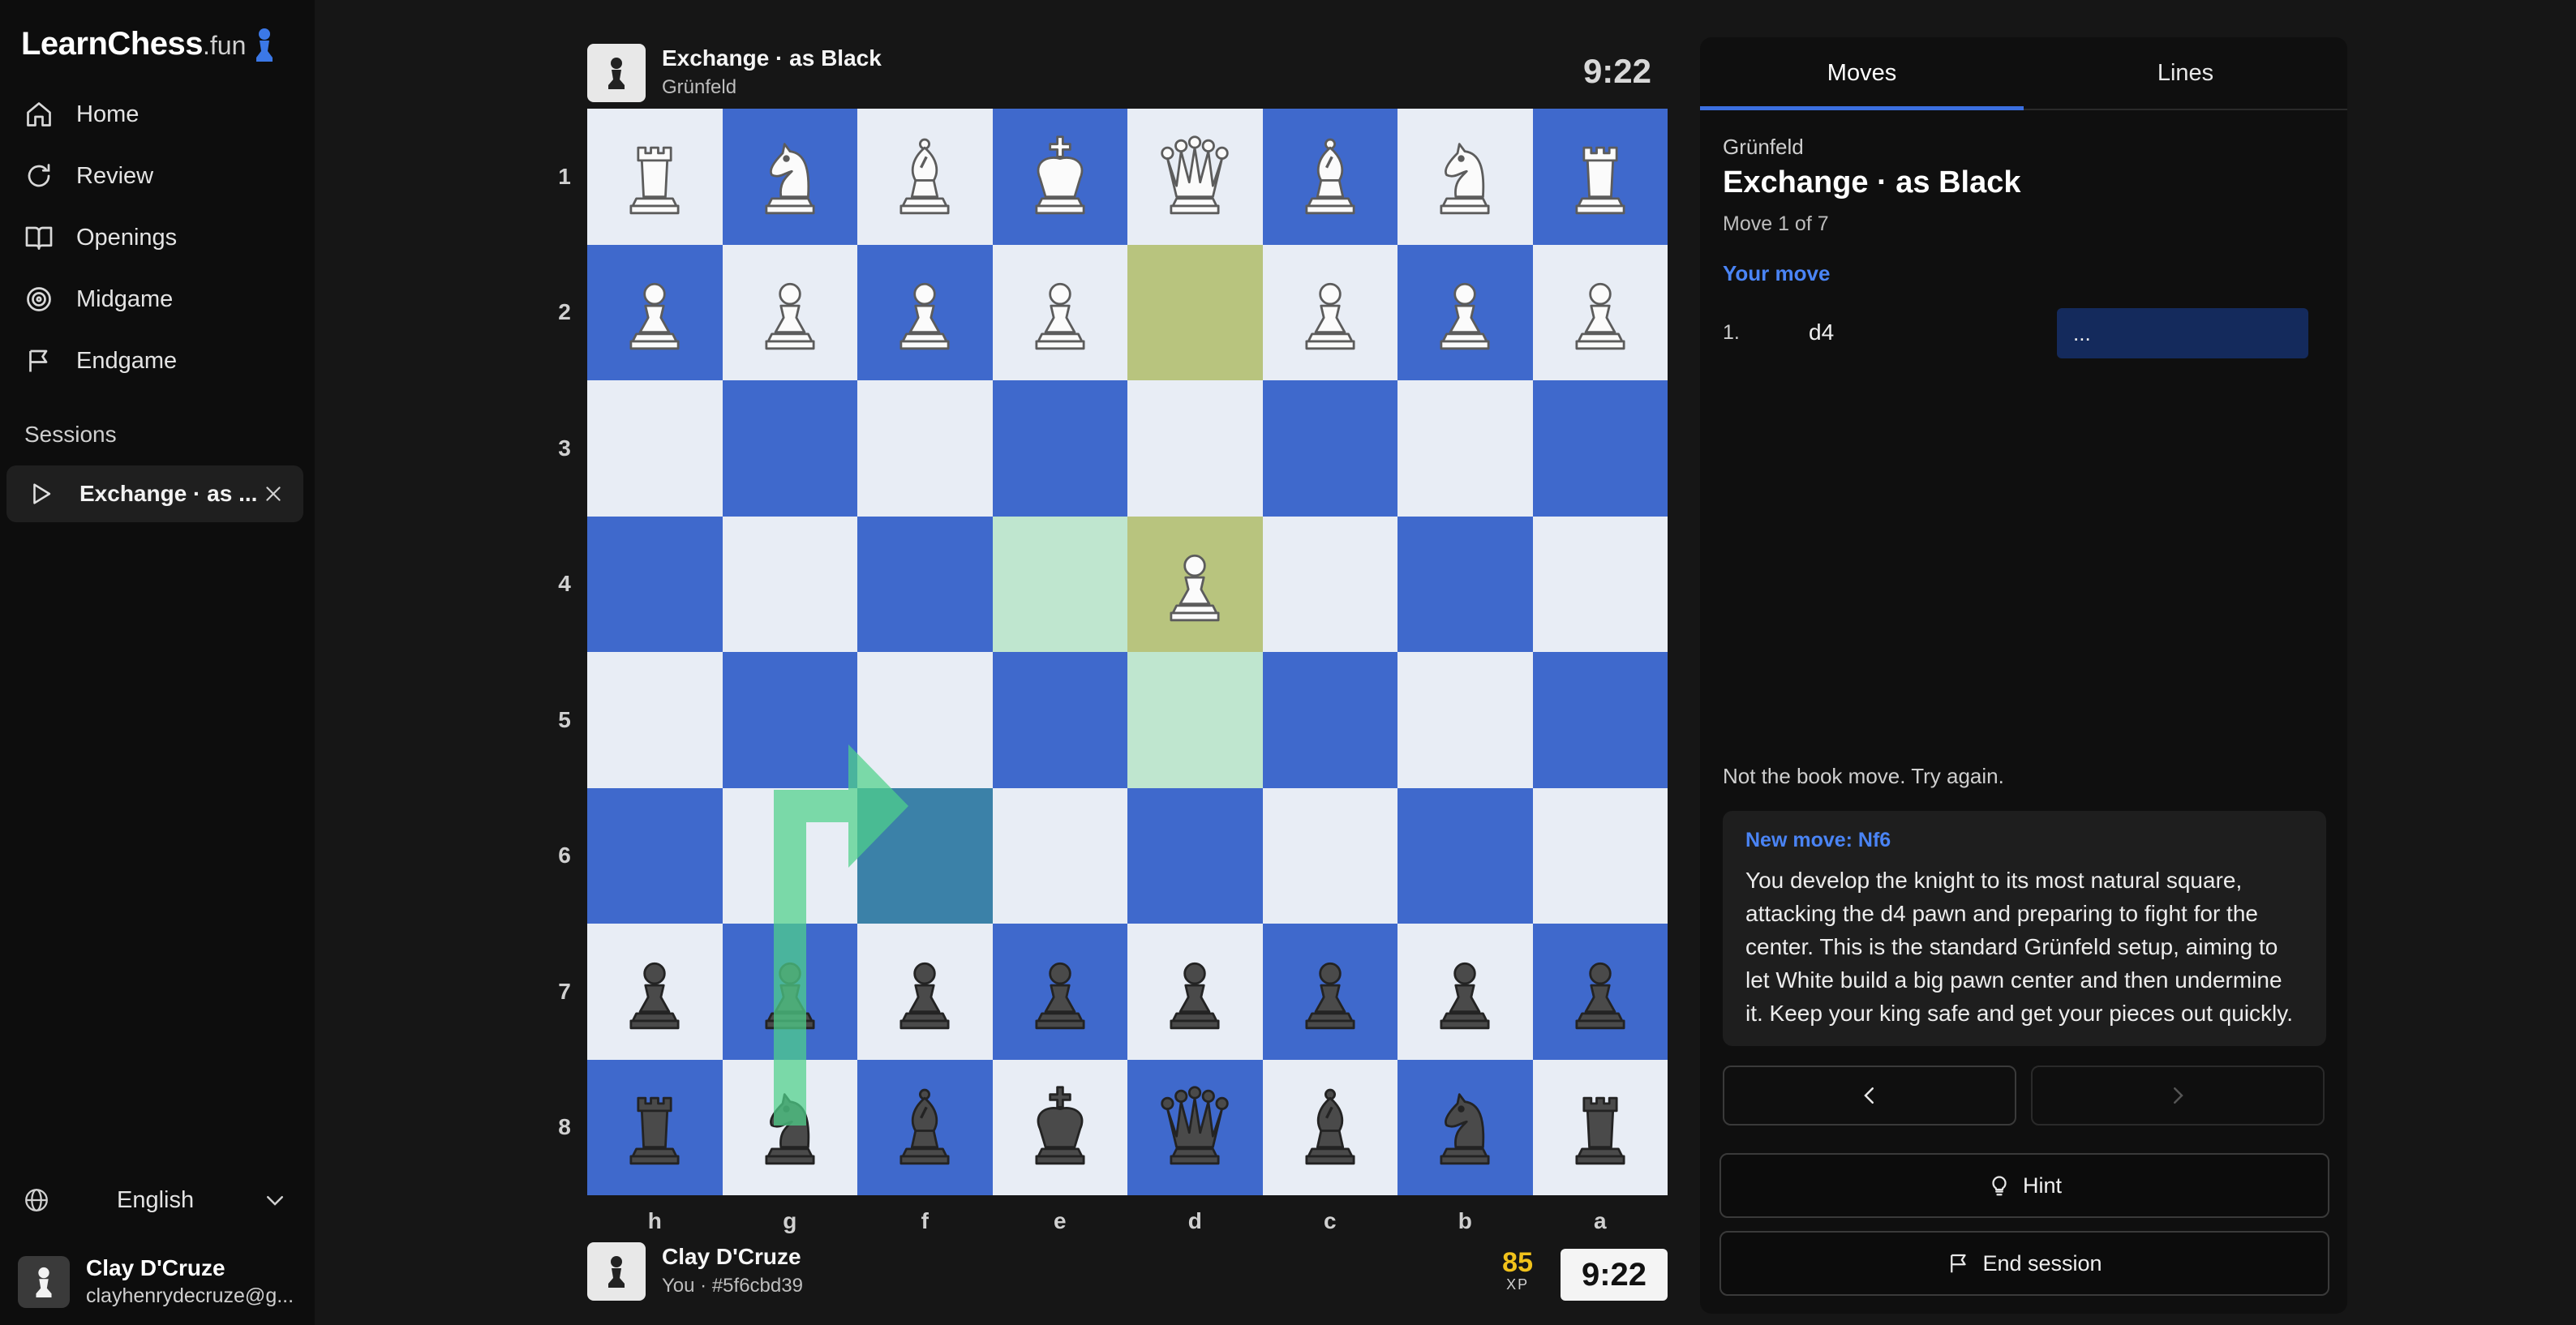 The width and height of the screenshot is (2576, 1325). What do you see at coordinates (925, 449) in the screenshot?
I see `square-f3` at bounding box center [925, 449].